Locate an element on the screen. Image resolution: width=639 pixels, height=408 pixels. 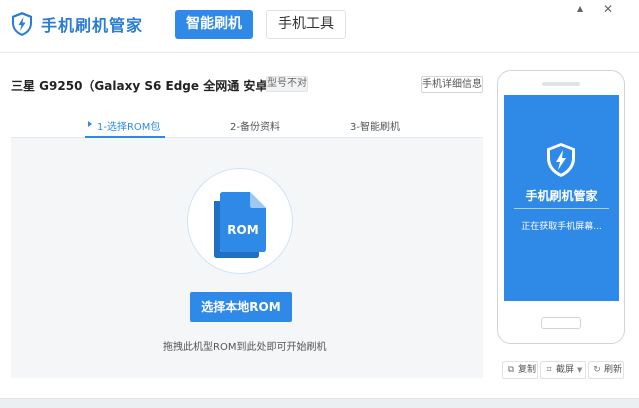
close-button: ✕ is located at coordinates (608, 9).